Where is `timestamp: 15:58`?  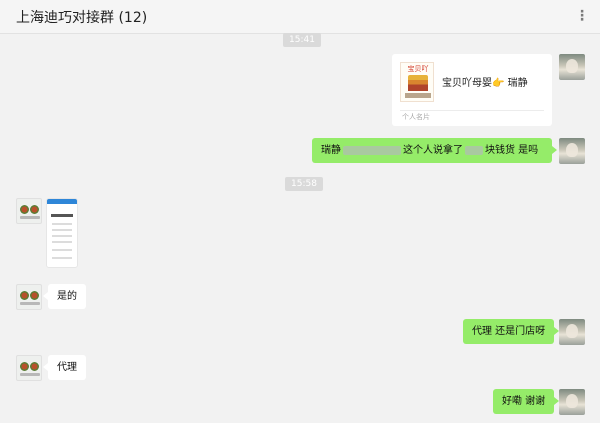 timestamp: 15:58 is located at coordinates (304, 184).